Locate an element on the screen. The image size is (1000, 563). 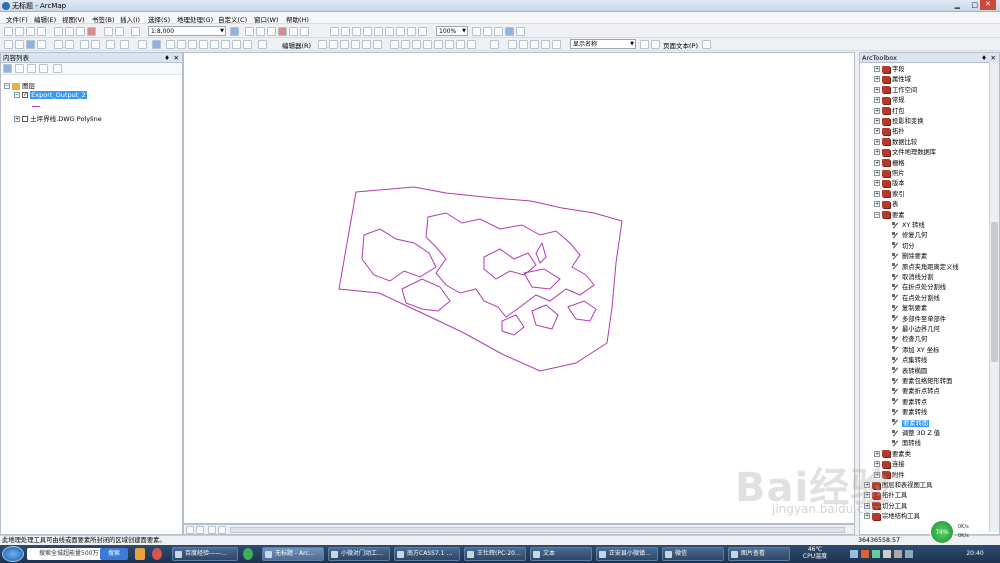
tool-row-6: 在折点处分割线 is located at coordinates (919, 288).